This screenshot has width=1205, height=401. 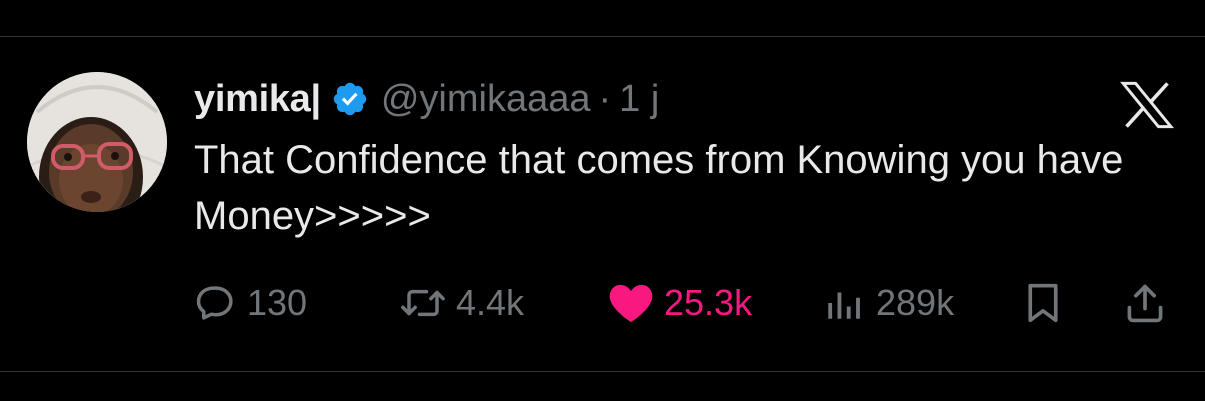 I want to click on views-icon, so click(x=844, y=303).